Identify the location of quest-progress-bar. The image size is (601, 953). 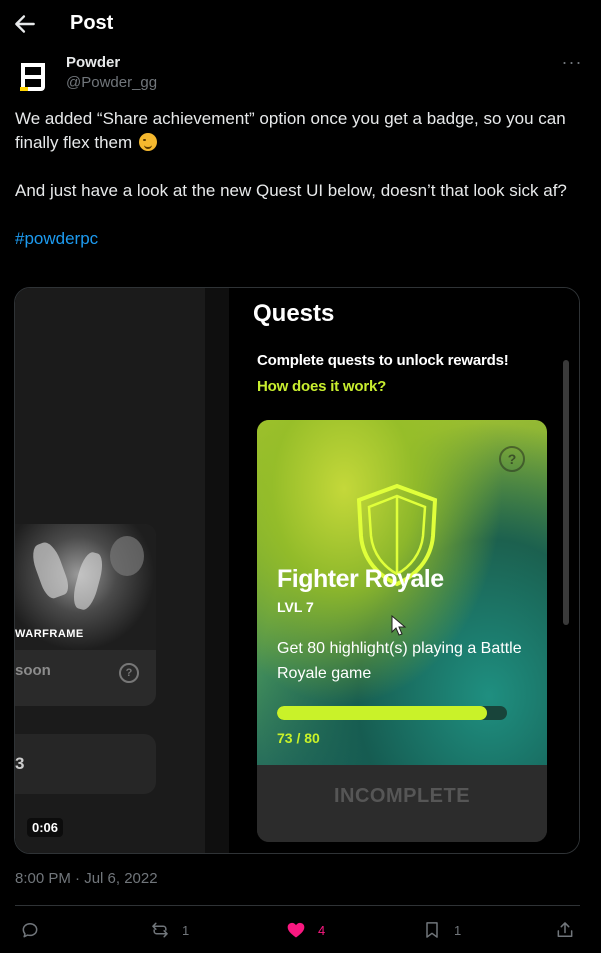
(392, 713).